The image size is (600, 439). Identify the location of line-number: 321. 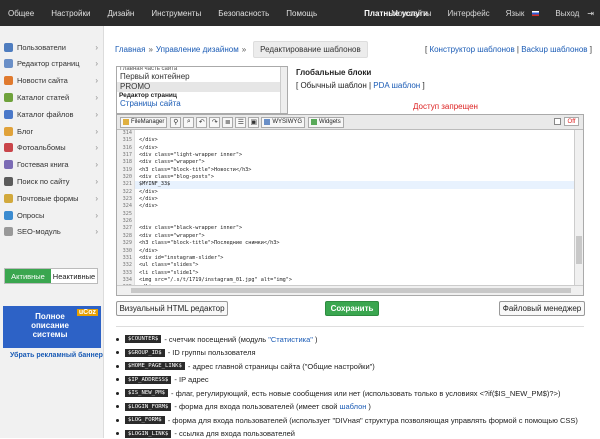
(126, 185).